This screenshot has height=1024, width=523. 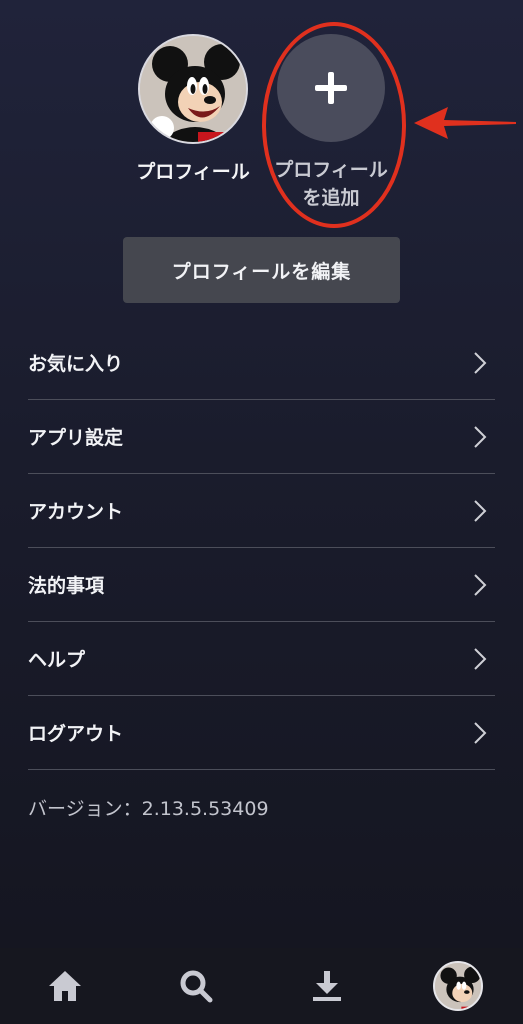 I want to click on menu-item-help: ヘルプ, so click(x=261, y=659).